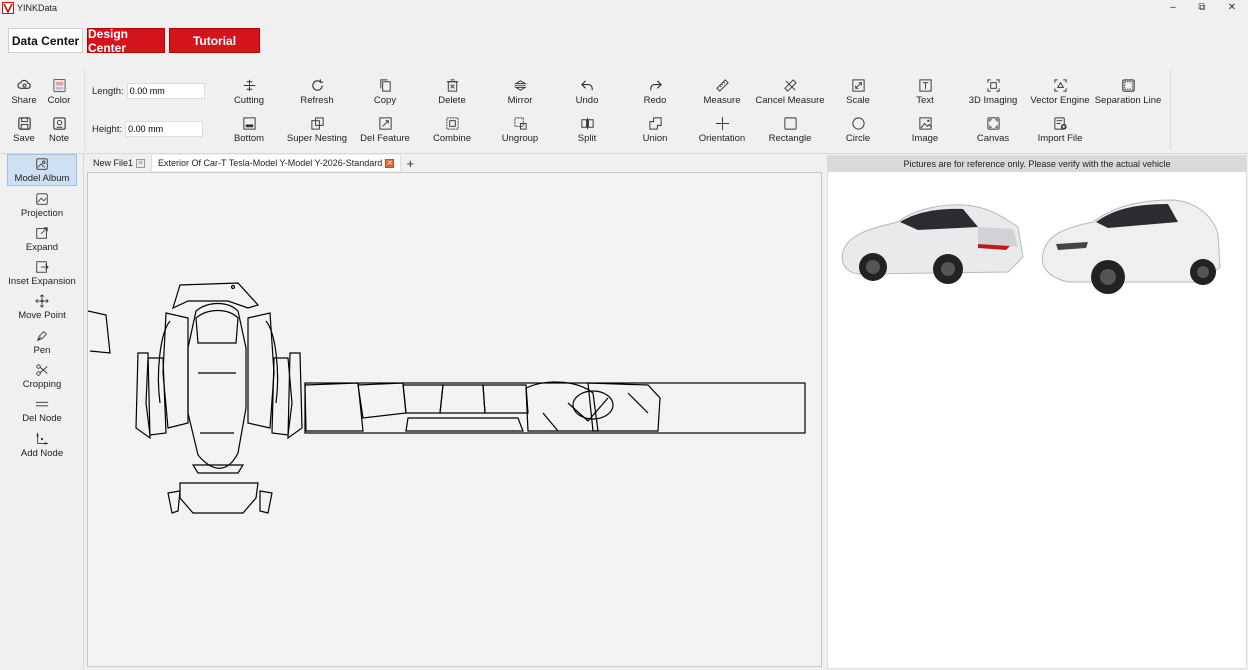  What do you see at coordinates (858, 138) in the screenshot?
I see `circle-label: Circle` at bounding box center [858, 138].